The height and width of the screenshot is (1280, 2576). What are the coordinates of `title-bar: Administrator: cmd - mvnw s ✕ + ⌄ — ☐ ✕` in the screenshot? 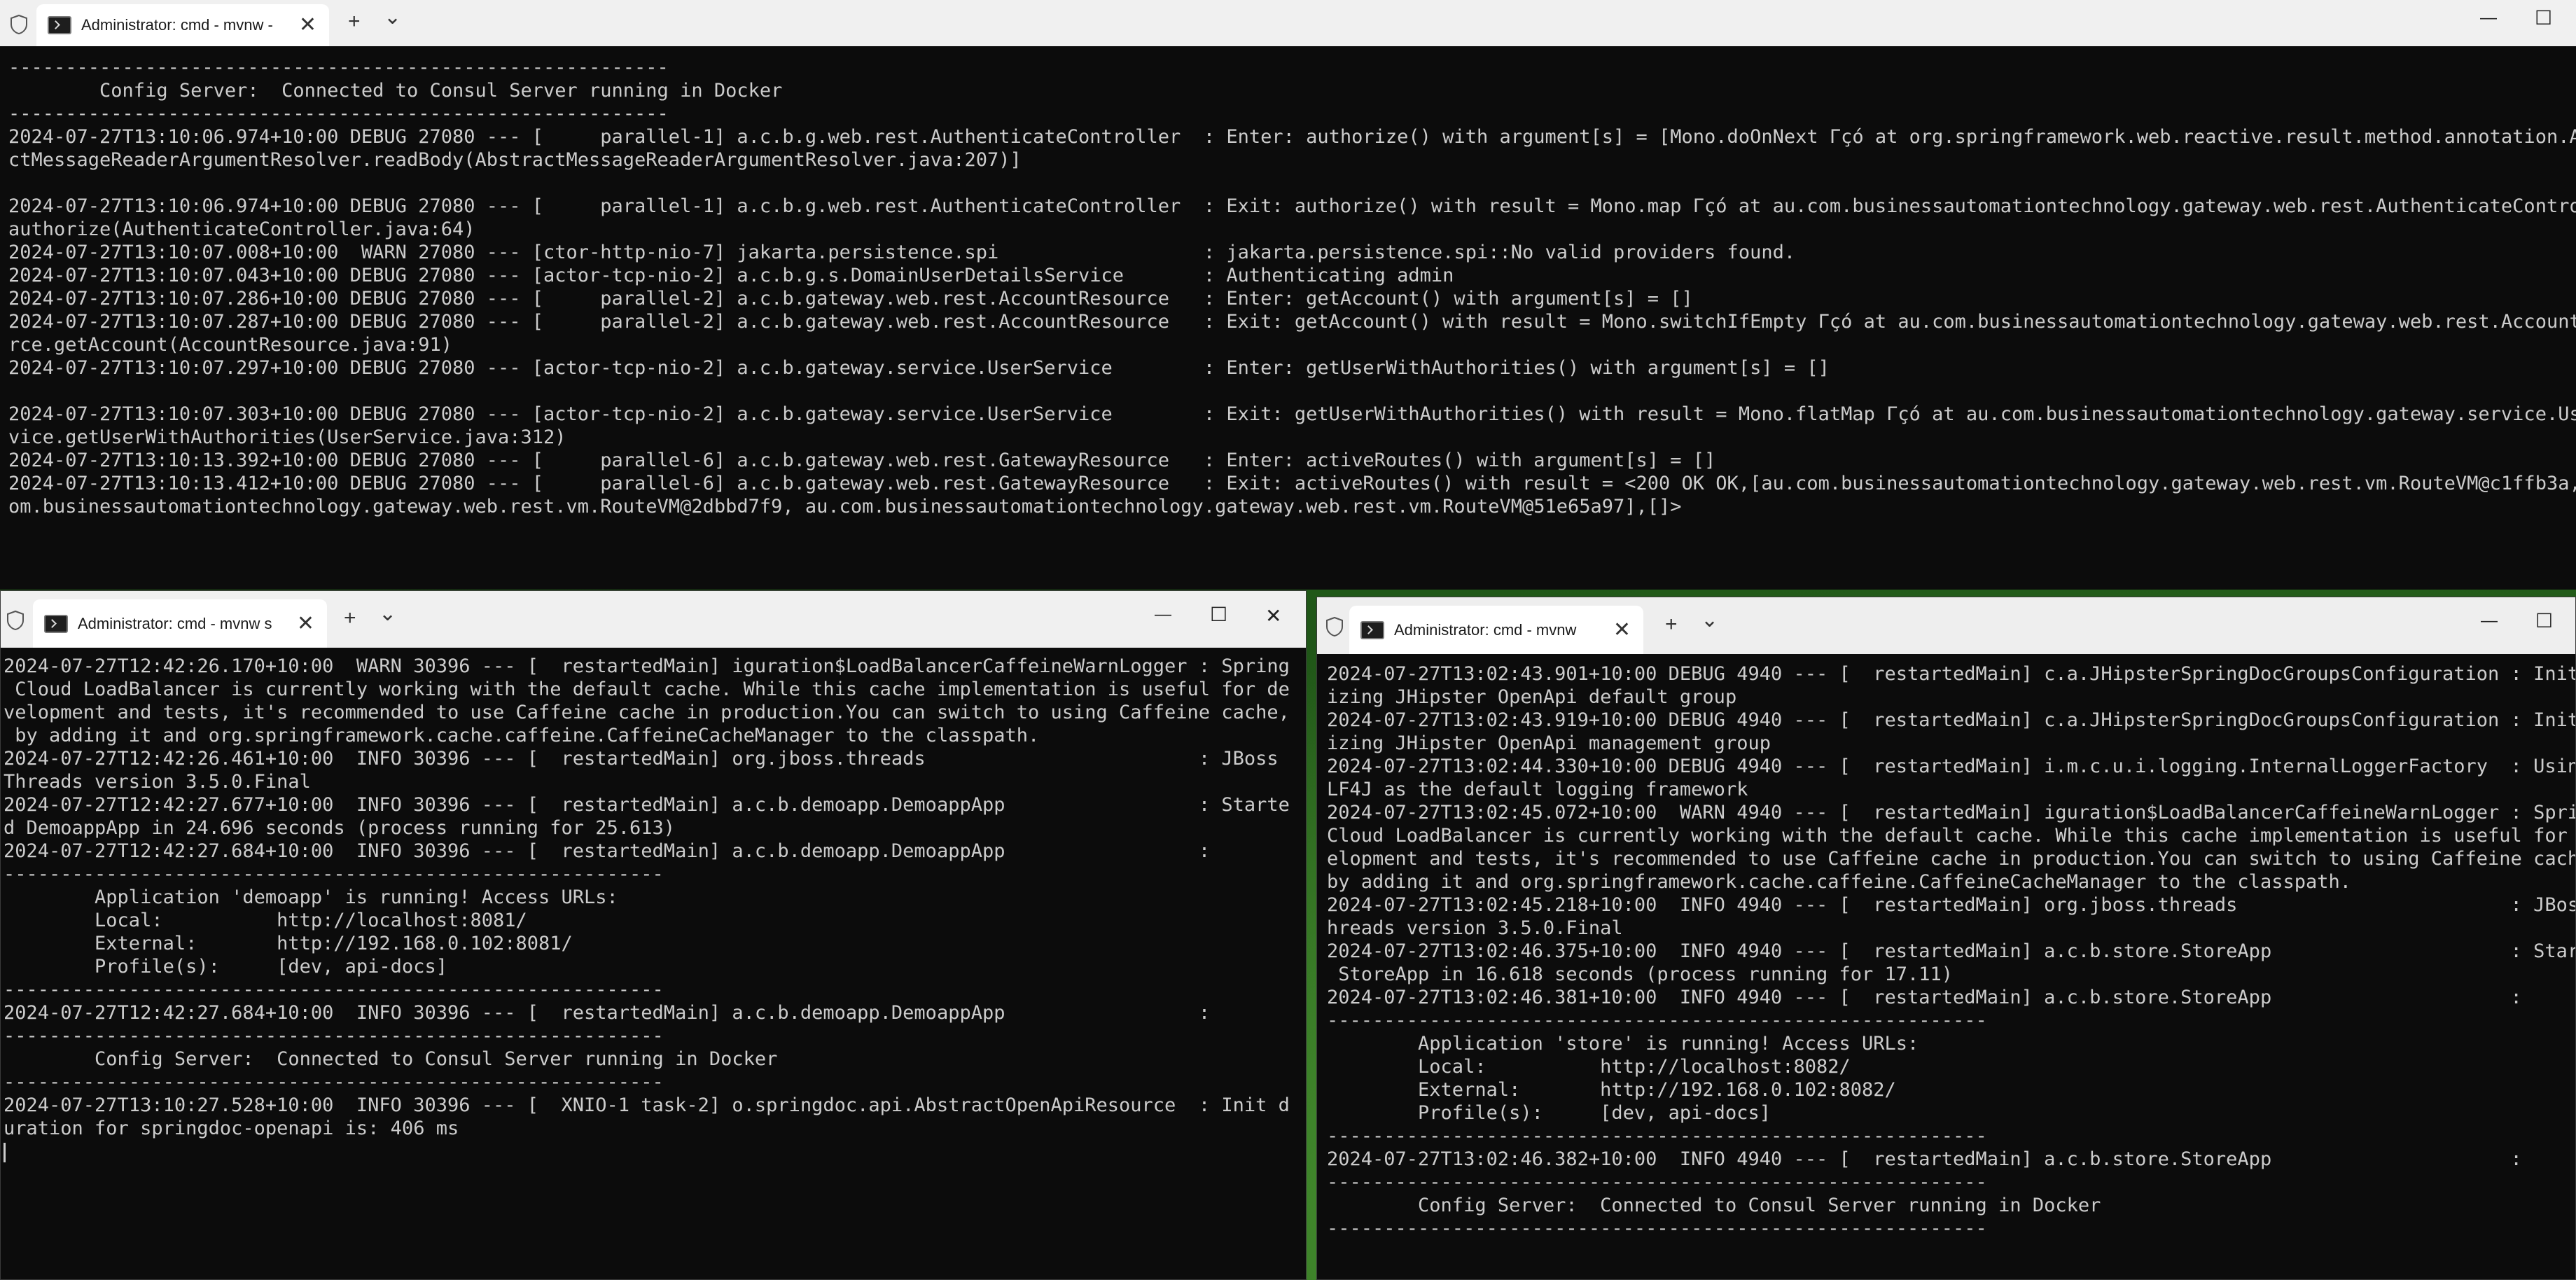 It's located at (653, 619).